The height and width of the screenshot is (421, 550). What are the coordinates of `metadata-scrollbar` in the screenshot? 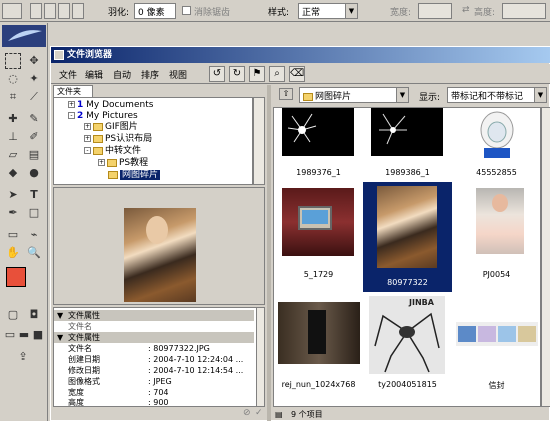 It's located at (260, 357).